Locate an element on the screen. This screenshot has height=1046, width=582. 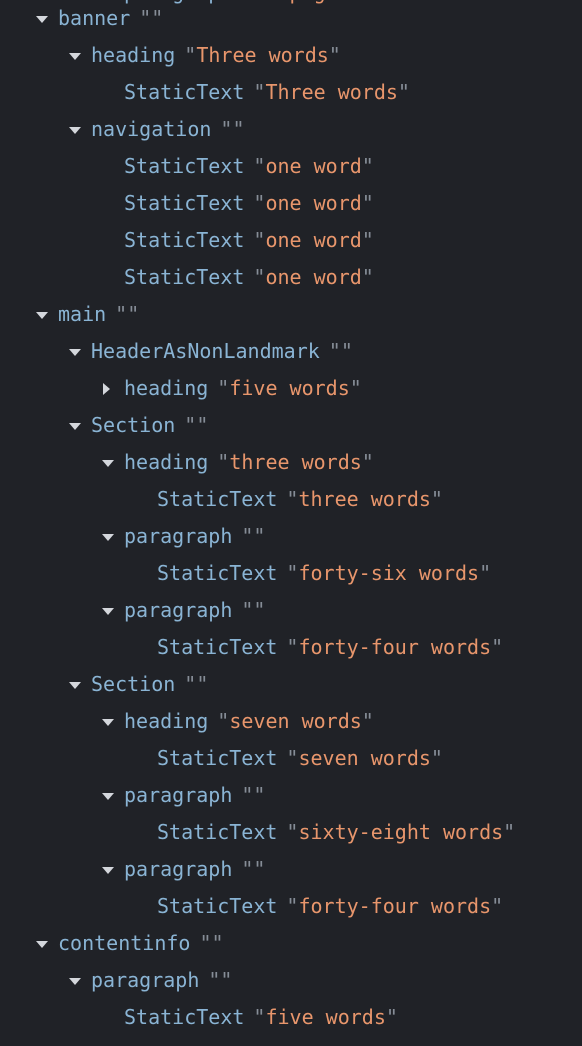
tree-row: StaticText "three words" is located at coordinates (291, 499).